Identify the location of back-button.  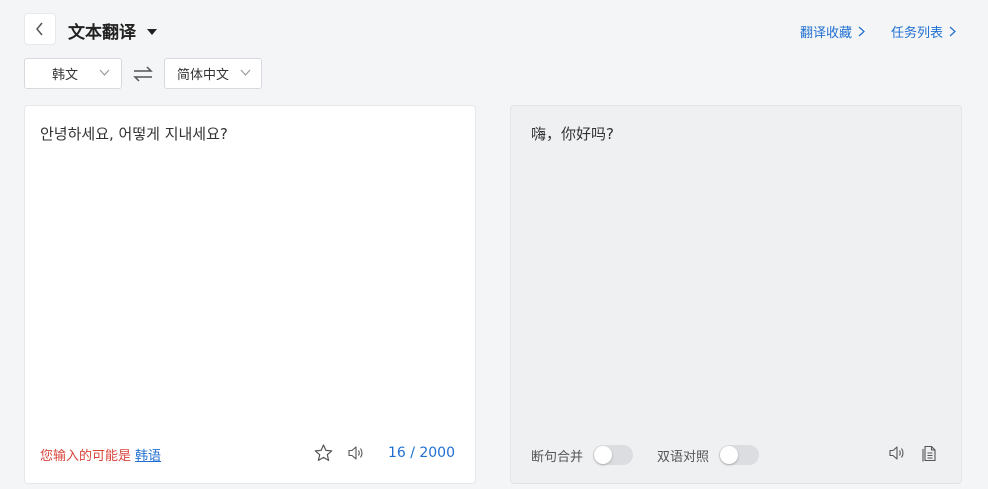
(40, 29).